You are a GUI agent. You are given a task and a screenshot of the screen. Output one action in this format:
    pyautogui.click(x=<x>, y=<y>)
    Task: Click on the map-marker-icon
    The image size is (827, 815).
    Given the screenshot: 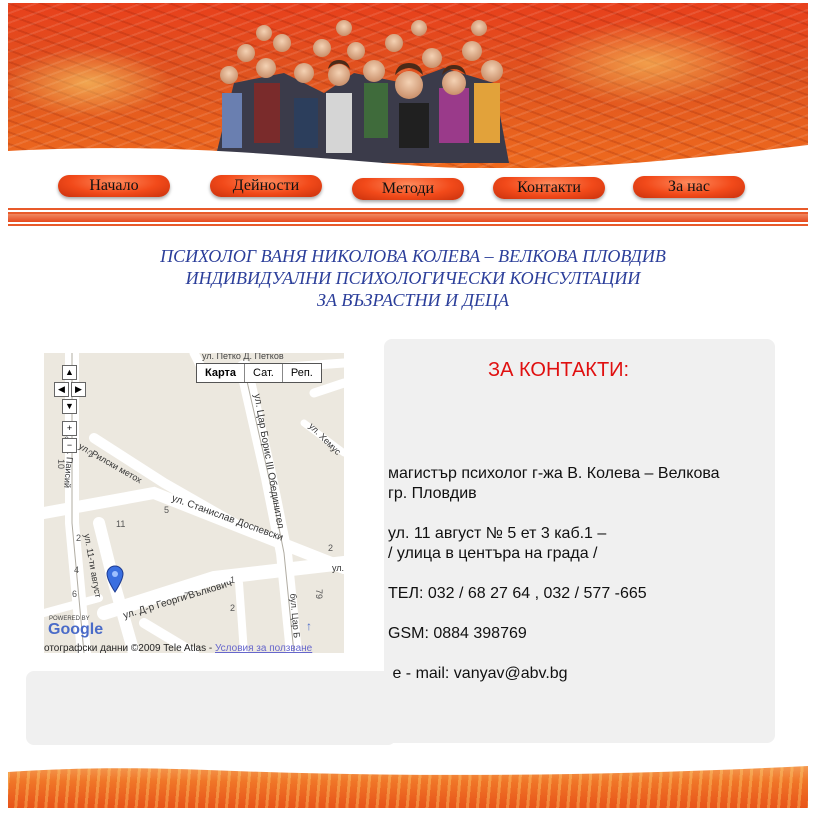 What is the action you would take?
    pyautogui.click(x=115, y=579)
    